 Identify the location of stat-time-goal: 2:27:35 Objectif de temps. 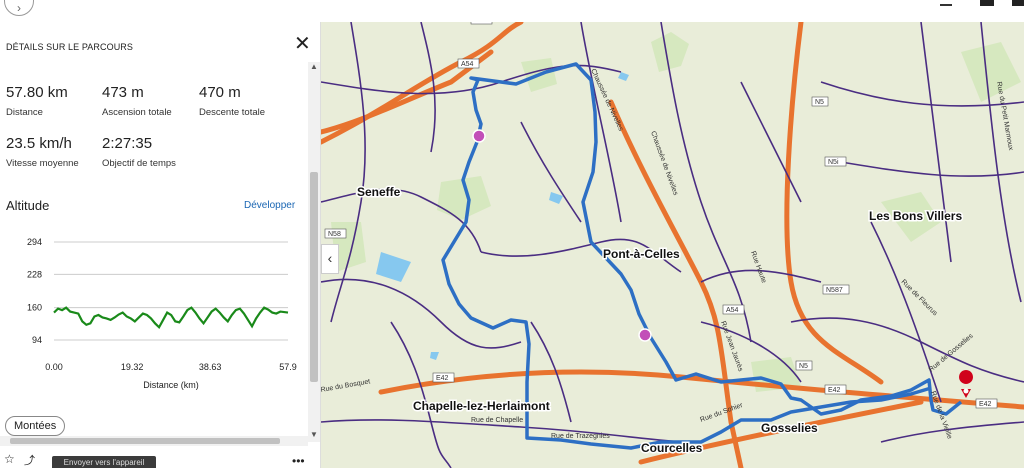
(139, 152).